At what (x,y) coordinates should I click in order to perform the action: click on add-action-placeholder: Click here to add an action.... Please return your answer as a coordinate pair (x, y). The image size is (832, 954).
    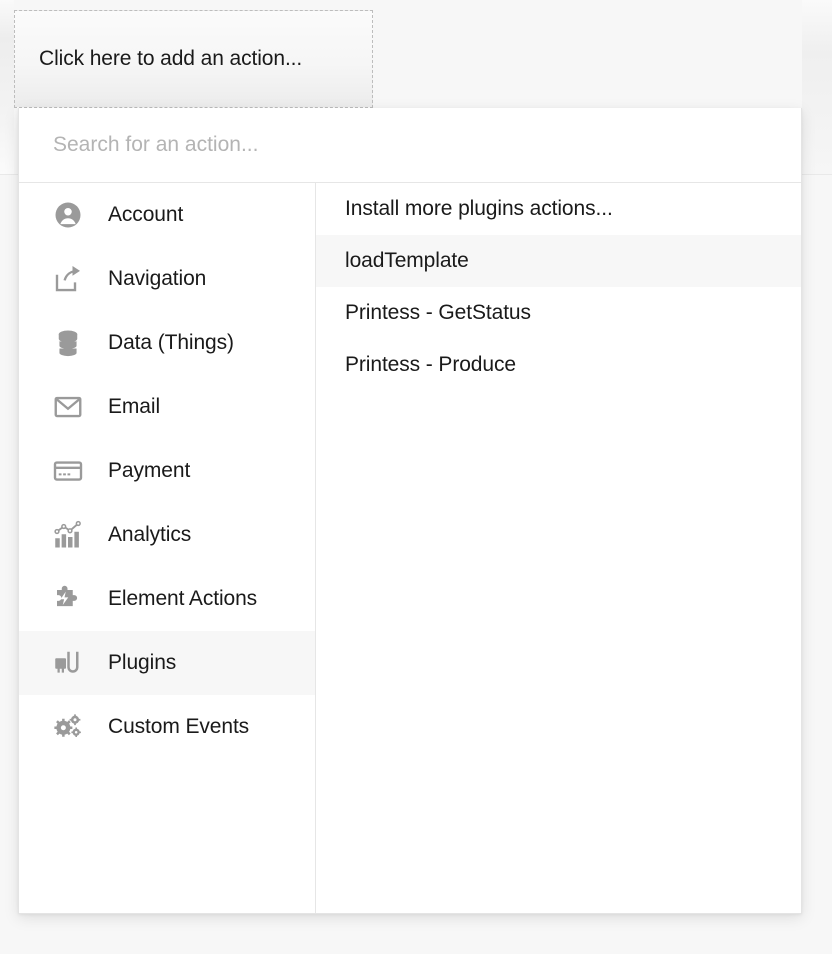
    Looking at the image, I should click on (193, 59).